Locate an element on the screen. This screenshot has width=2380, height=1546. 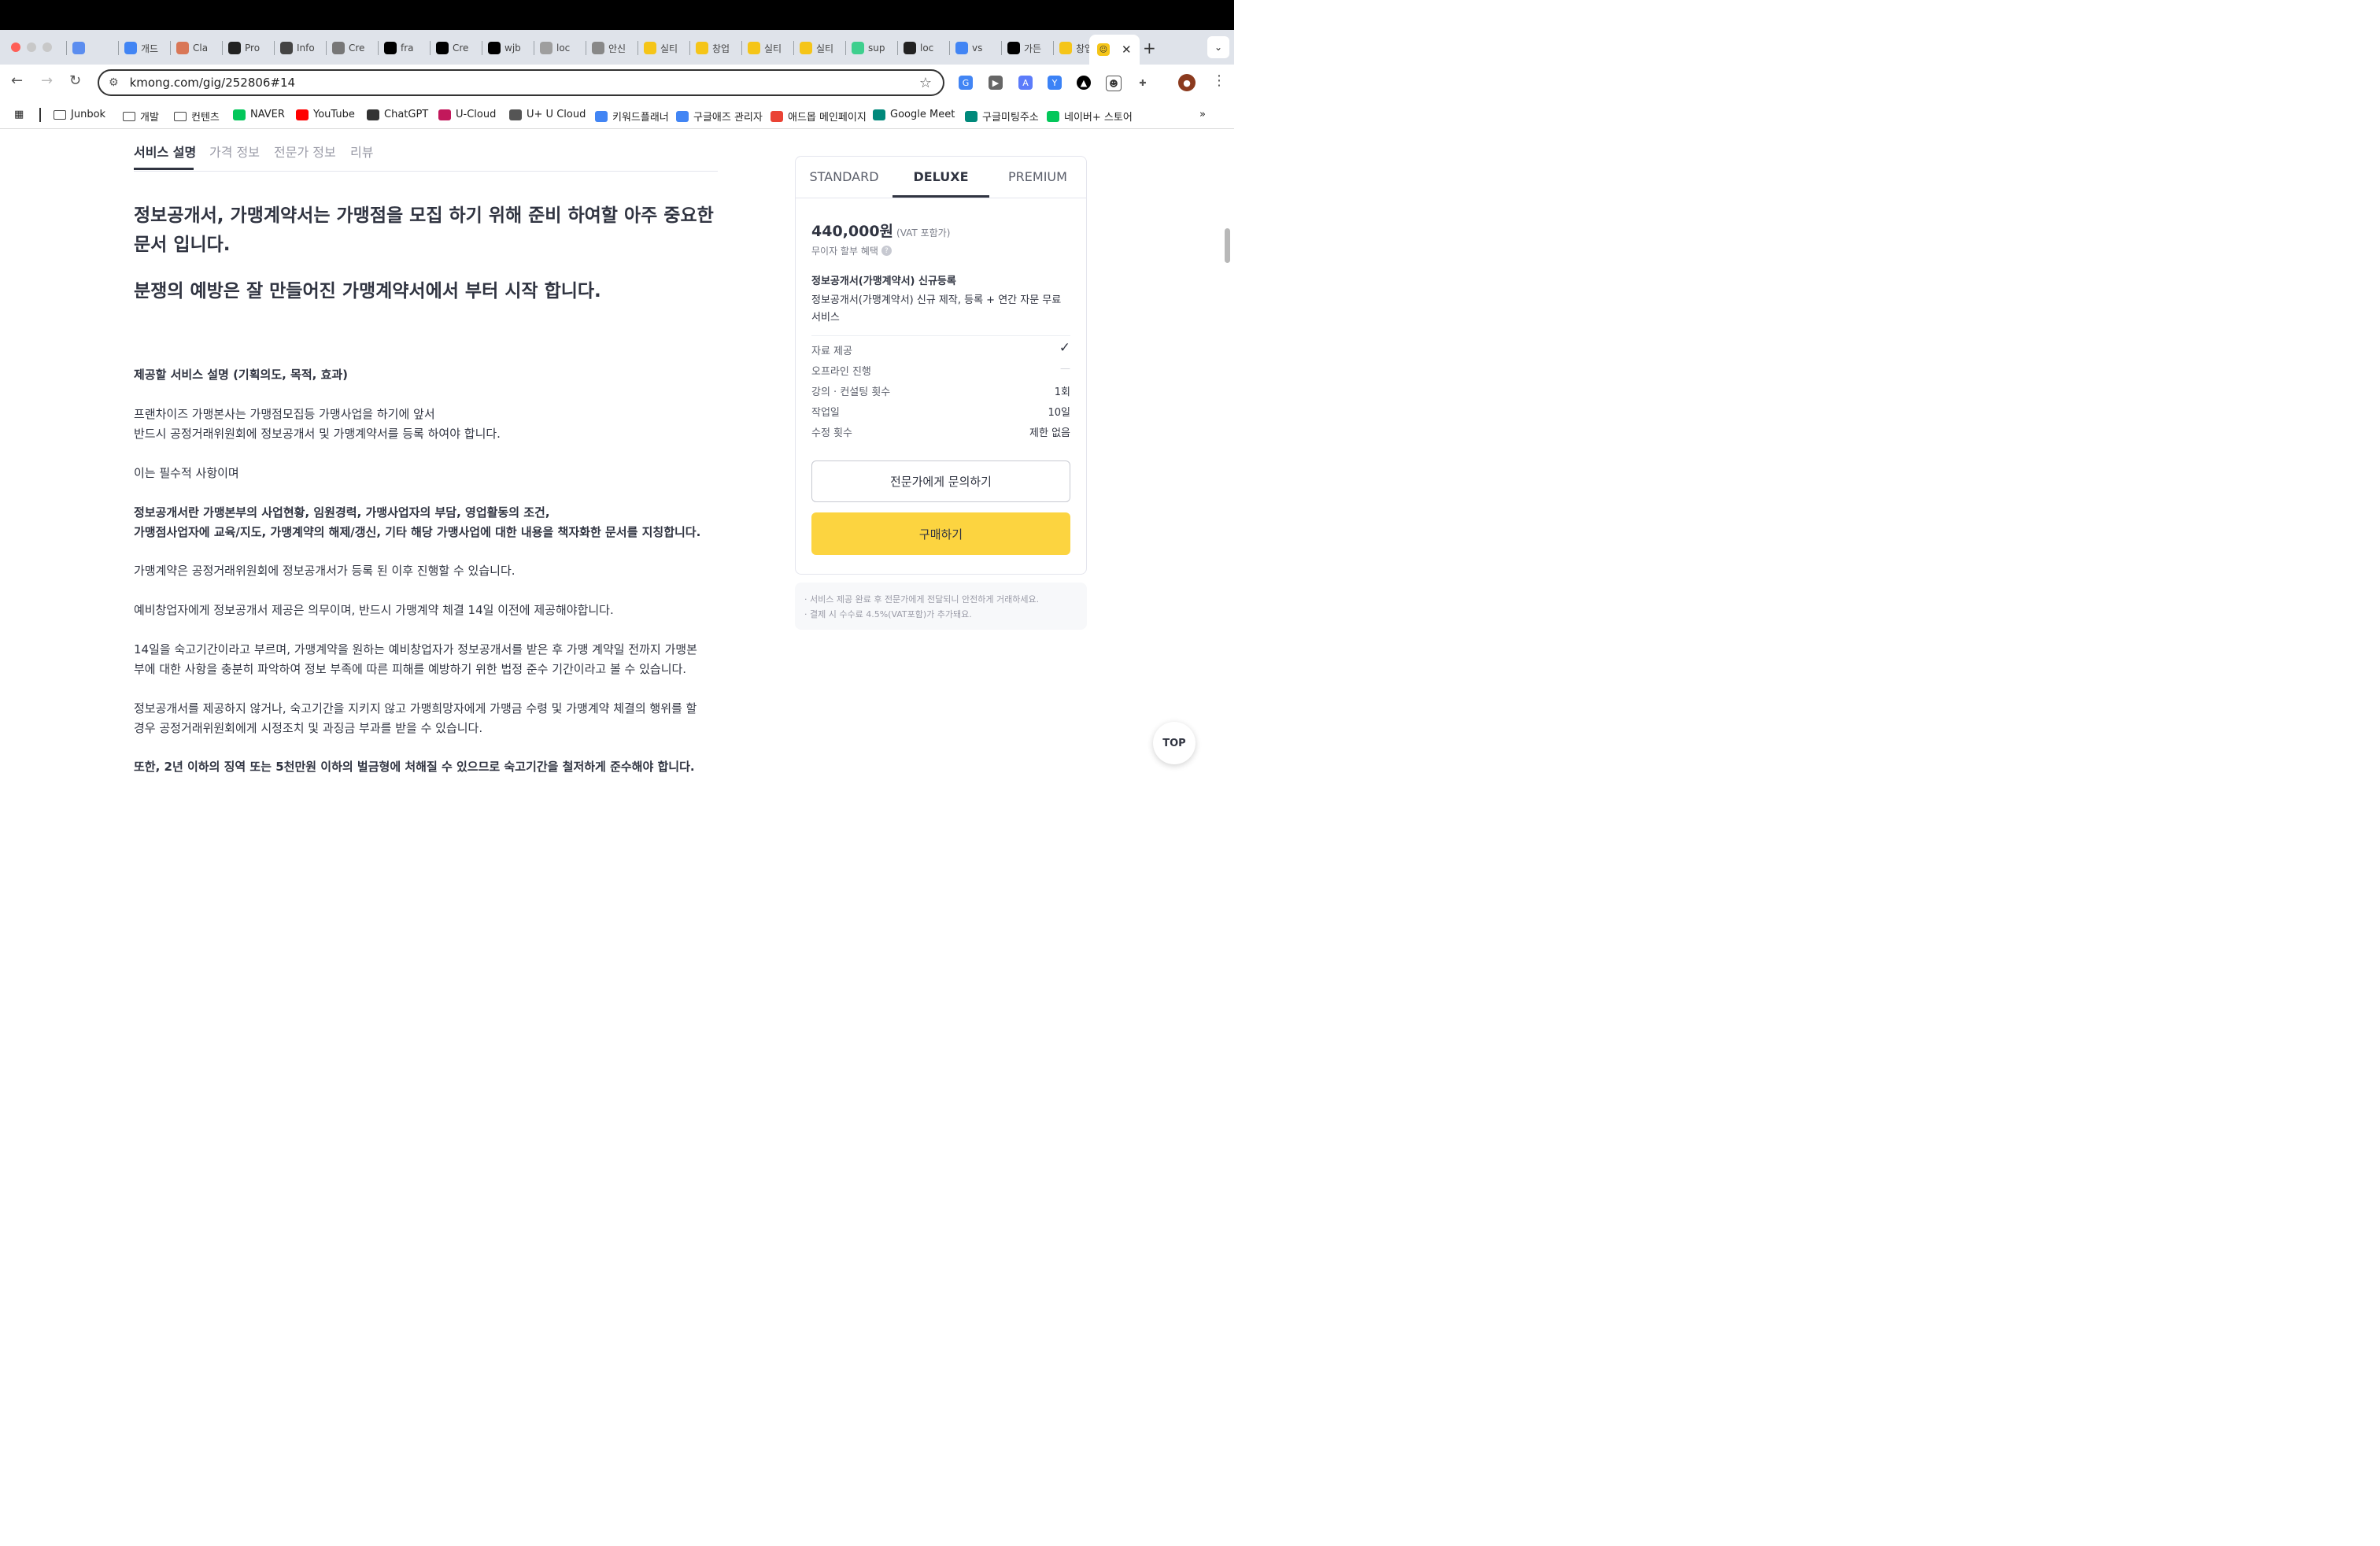
tab-standard: STANDARD is located at coordinates (844, 176).